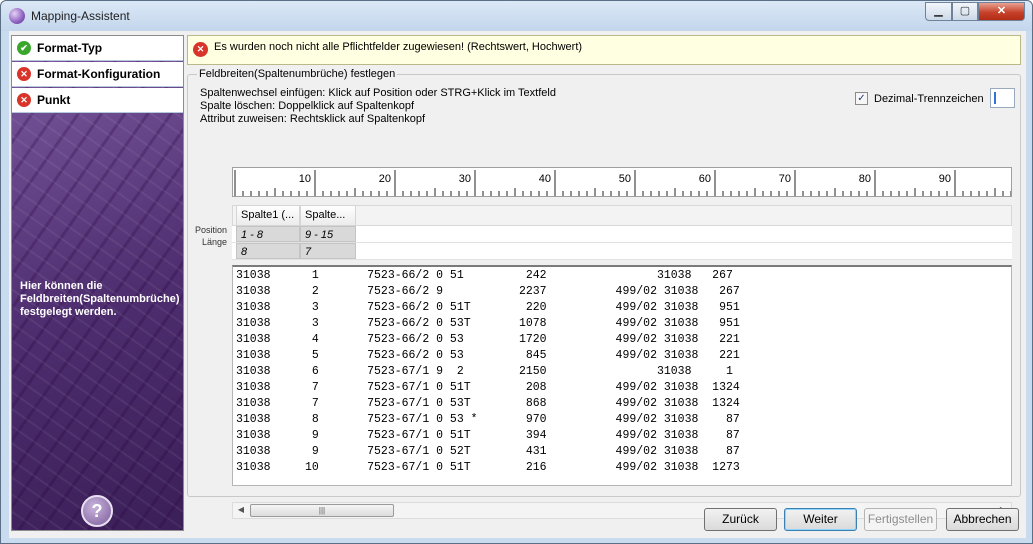 This screenshot has height=544, width=1033. I want to click on ruler-label: 70, so click(785, 179).